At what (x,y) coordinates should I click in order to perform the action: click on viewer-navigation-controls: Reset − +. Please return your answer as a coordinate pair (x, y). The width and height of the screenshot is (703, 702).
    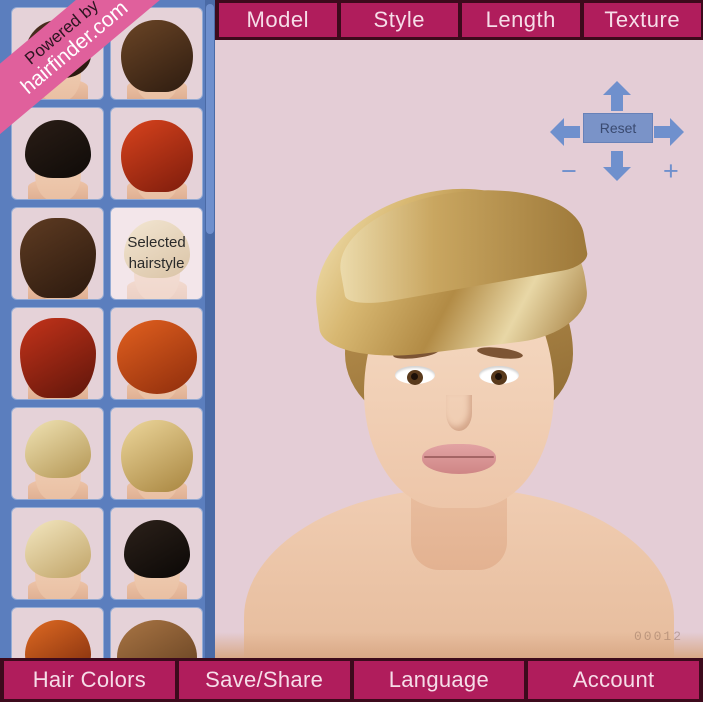
    Looking at the image, I should click on (617, 132).